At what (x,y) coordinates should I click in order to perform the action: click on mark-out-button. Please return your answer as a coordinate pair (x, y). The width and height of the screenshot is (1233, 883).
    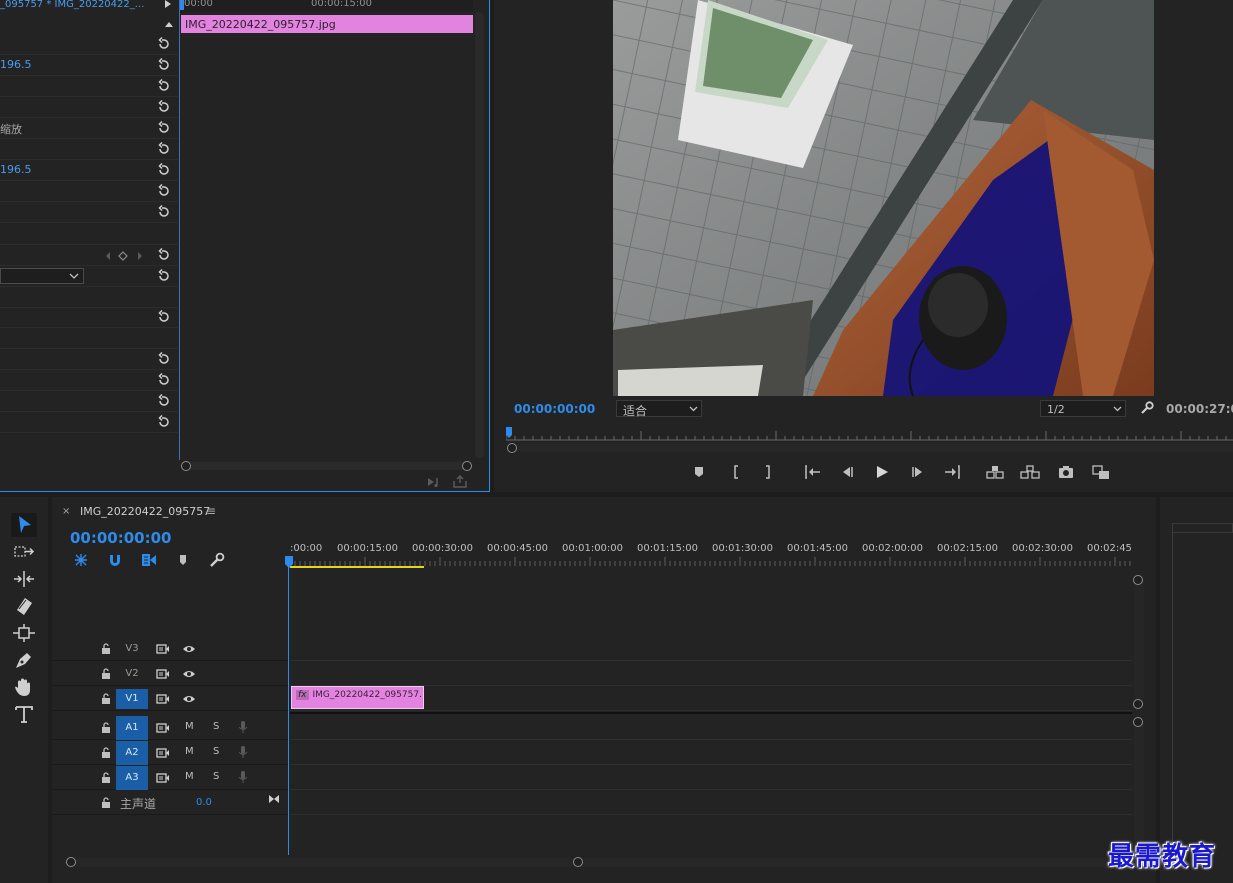
    Looking at the image, I should click on (768, 472).